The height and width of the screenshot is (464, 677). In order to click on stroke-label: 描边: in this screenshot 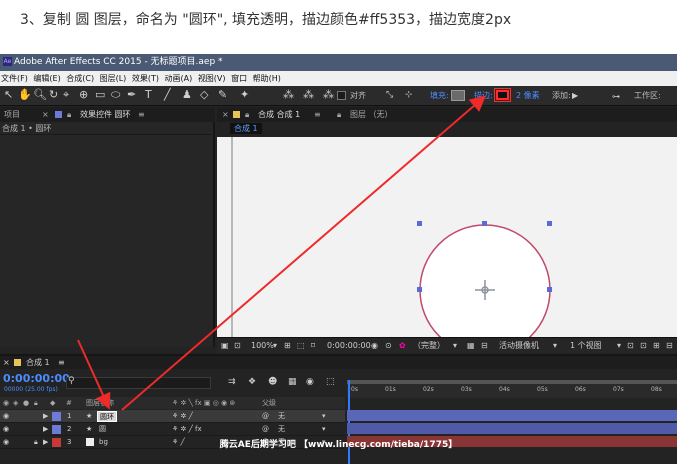, I will do `click(483, 96)`.